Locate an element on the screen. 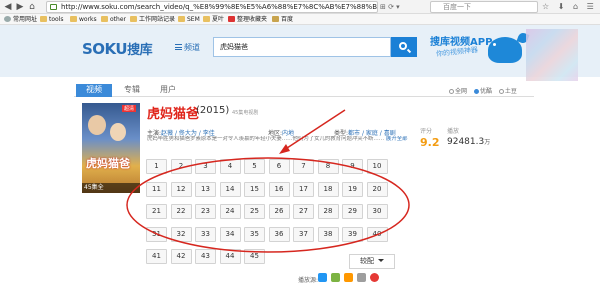 The height and width of the screenshot is (288, 600). search-button is located at coordinates (404, 47).